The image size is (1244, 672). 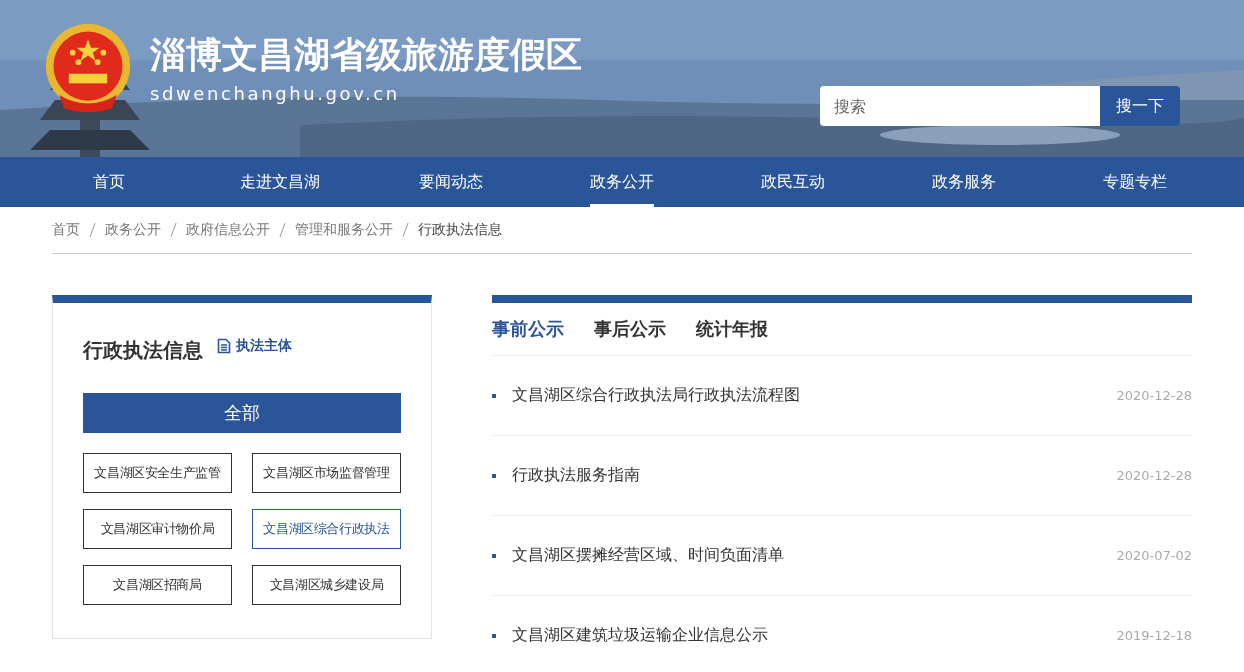 I want to click on all-button: 全部, so click(x=242, y=413).